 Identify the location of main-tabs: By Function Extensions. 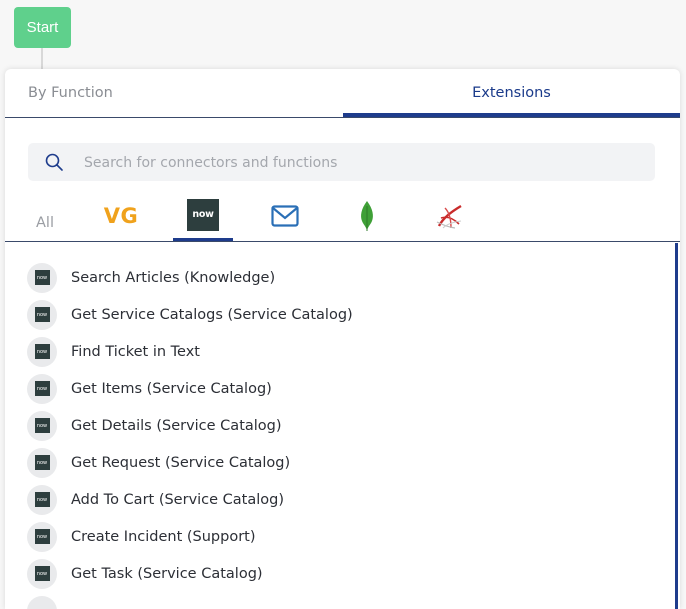
(342, 93).